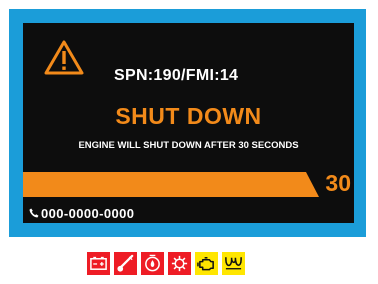  What do you see at coordinates (176, 75) in the screenshot?
I see `fault-code: SPN:190/FMI:14` at bounding box center [176, 75].